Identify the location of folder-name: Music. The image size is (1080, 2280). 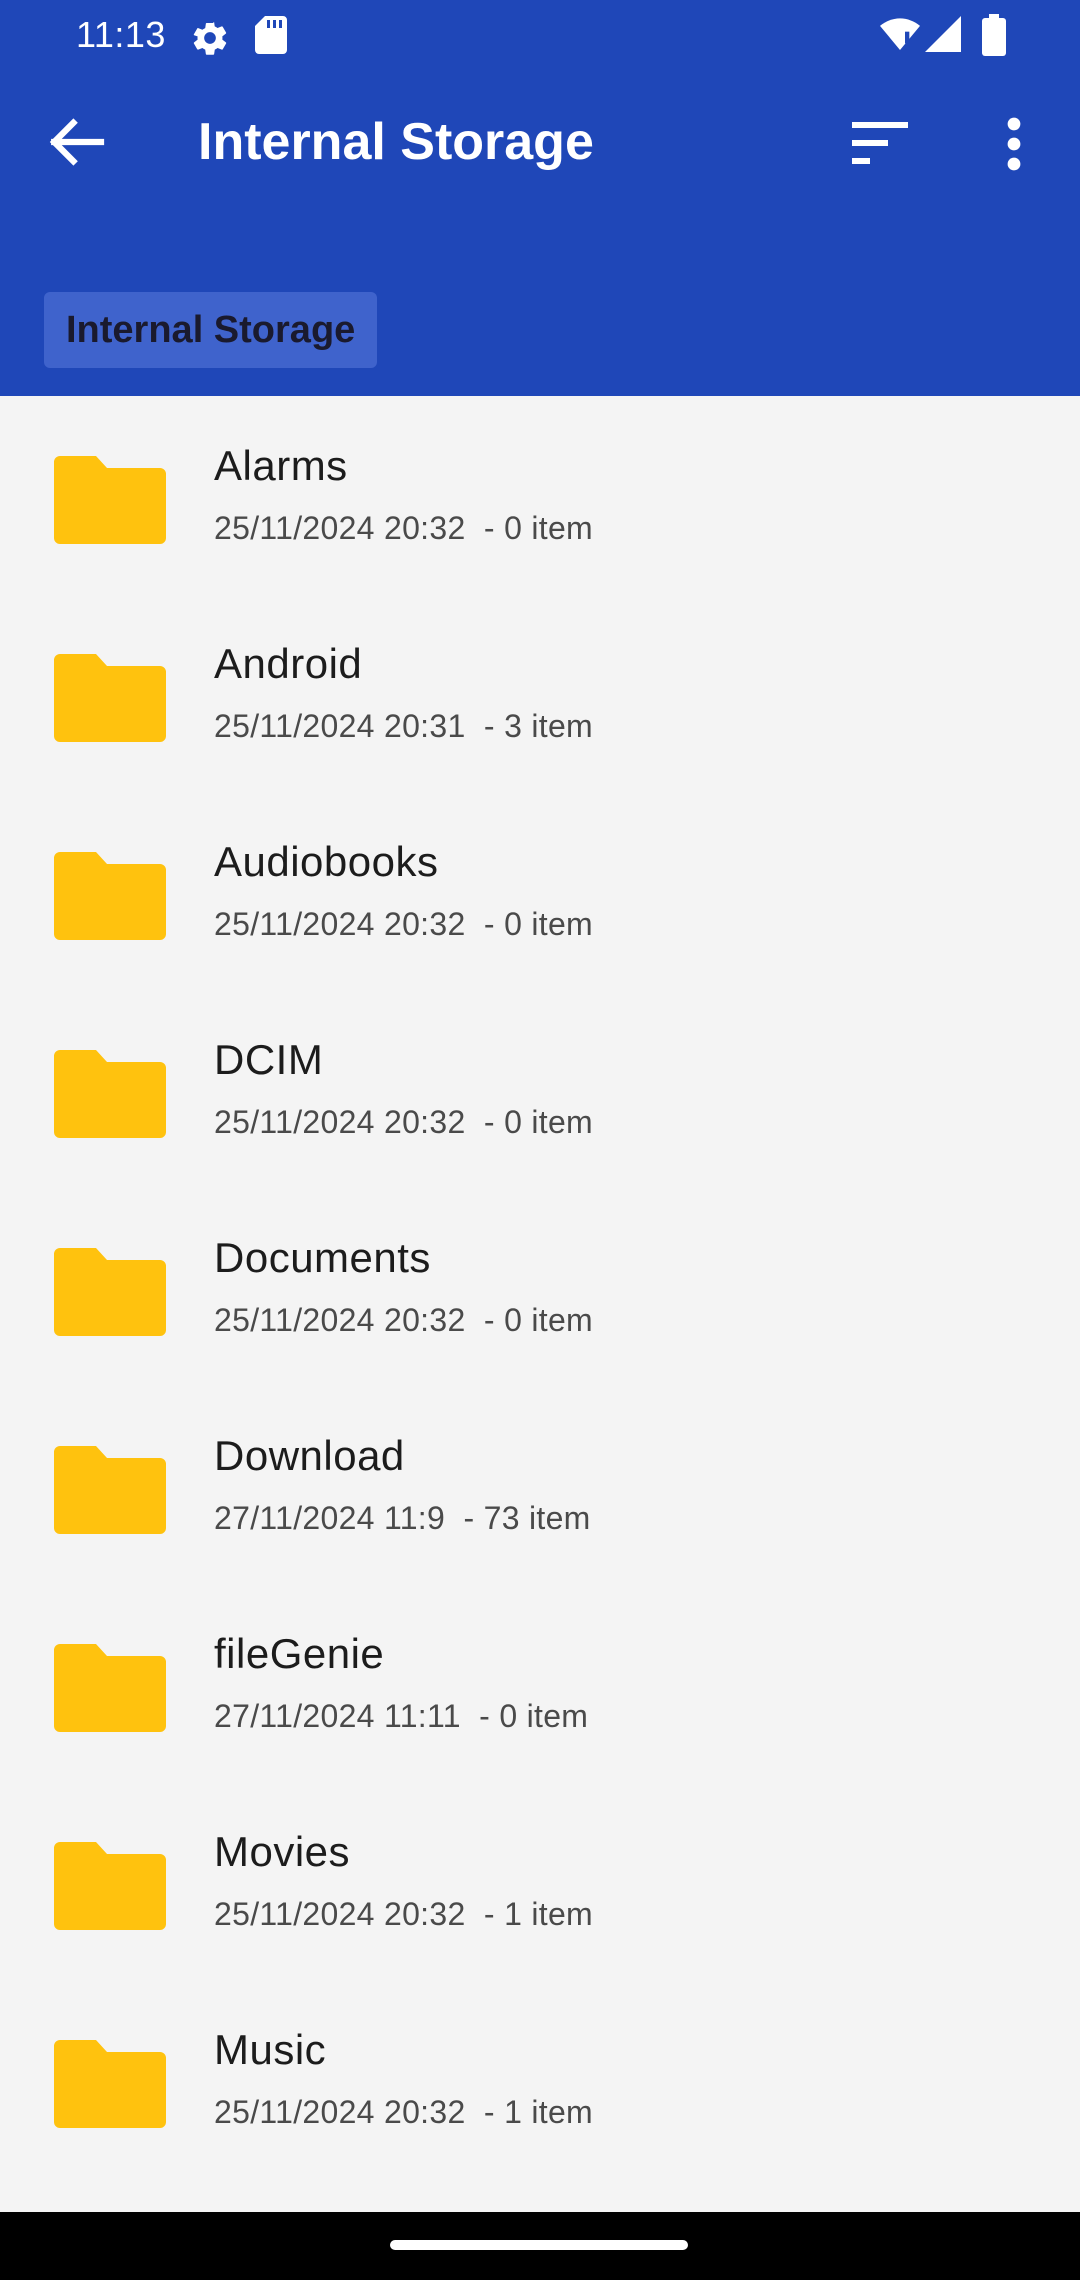
(270, 2049).